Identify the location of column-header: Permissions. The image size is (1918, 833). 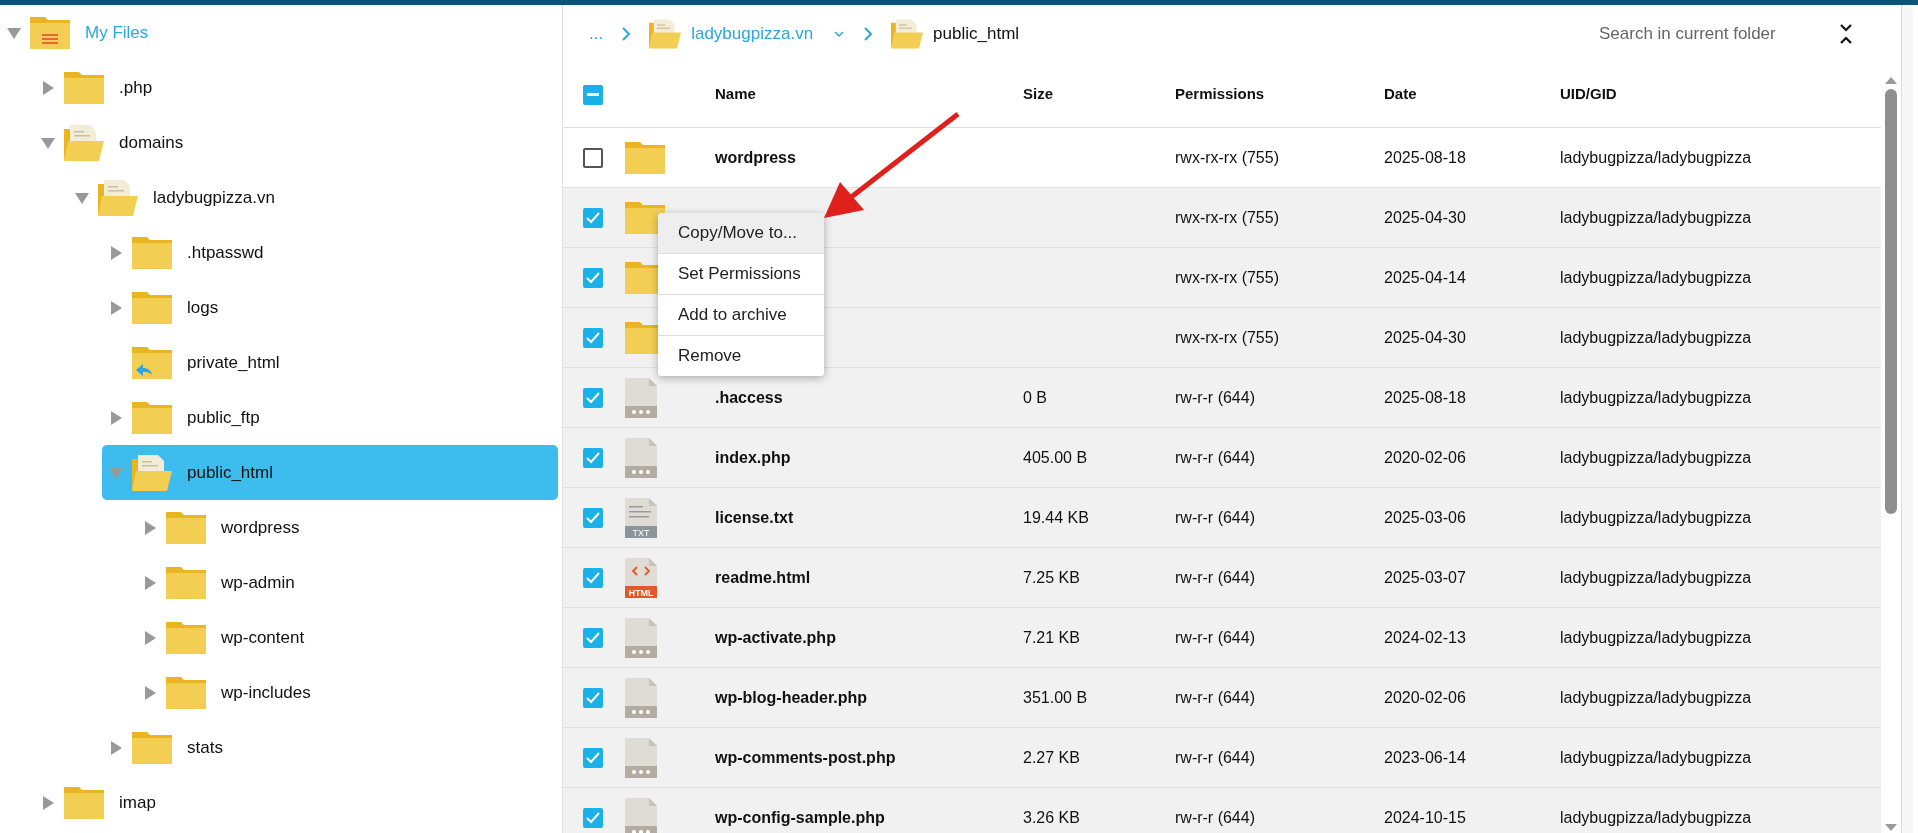
(1279, 94).